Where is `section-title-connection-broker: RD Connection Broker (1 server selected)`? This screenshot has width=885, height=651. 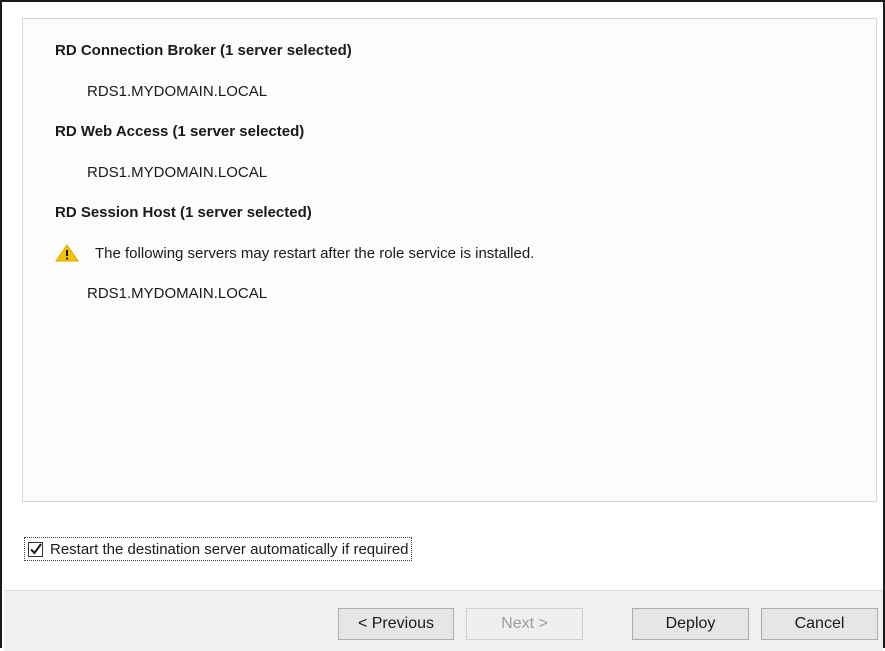
section-title-connection-broker: RD Connection Broker (1 server selected) is located at coordinates (203, 50).